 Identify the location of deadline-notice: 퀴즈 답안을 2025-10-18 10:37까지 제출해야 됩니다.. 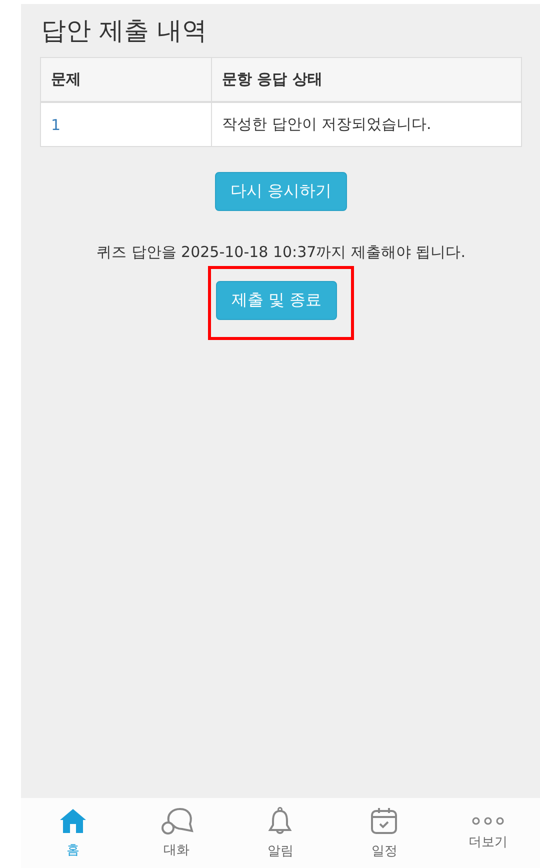
(281, 252).